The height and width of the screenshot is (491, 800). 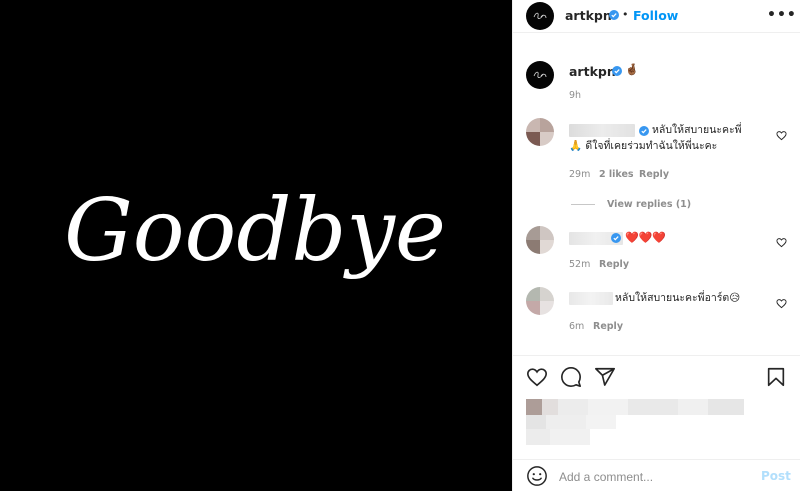 I want to click on add-comment-bar: Post, so click(x=656, y=475).